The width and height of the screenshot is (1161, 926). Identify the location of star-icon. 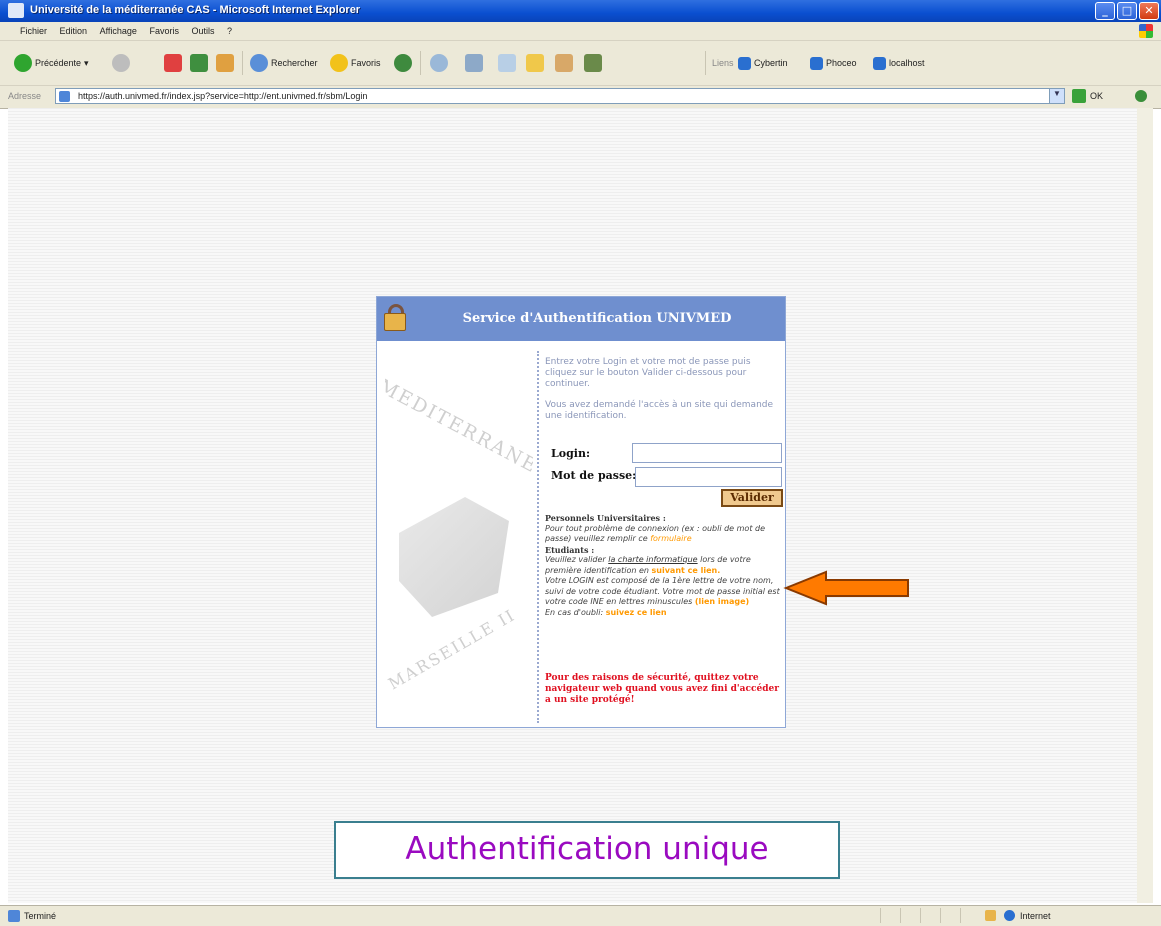
(339, 63).